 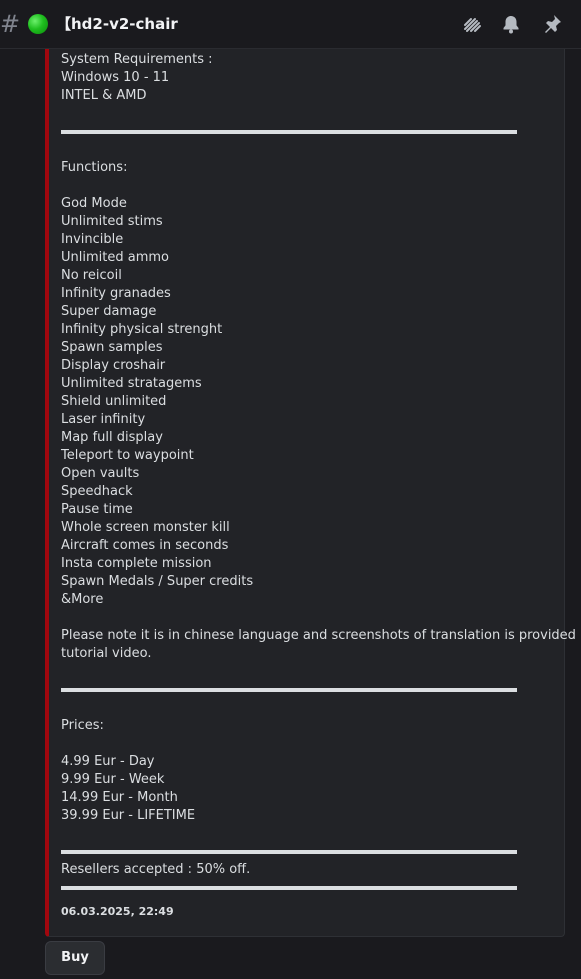 I want to click on prices-title: Prices:, so click(x=82, y=725).